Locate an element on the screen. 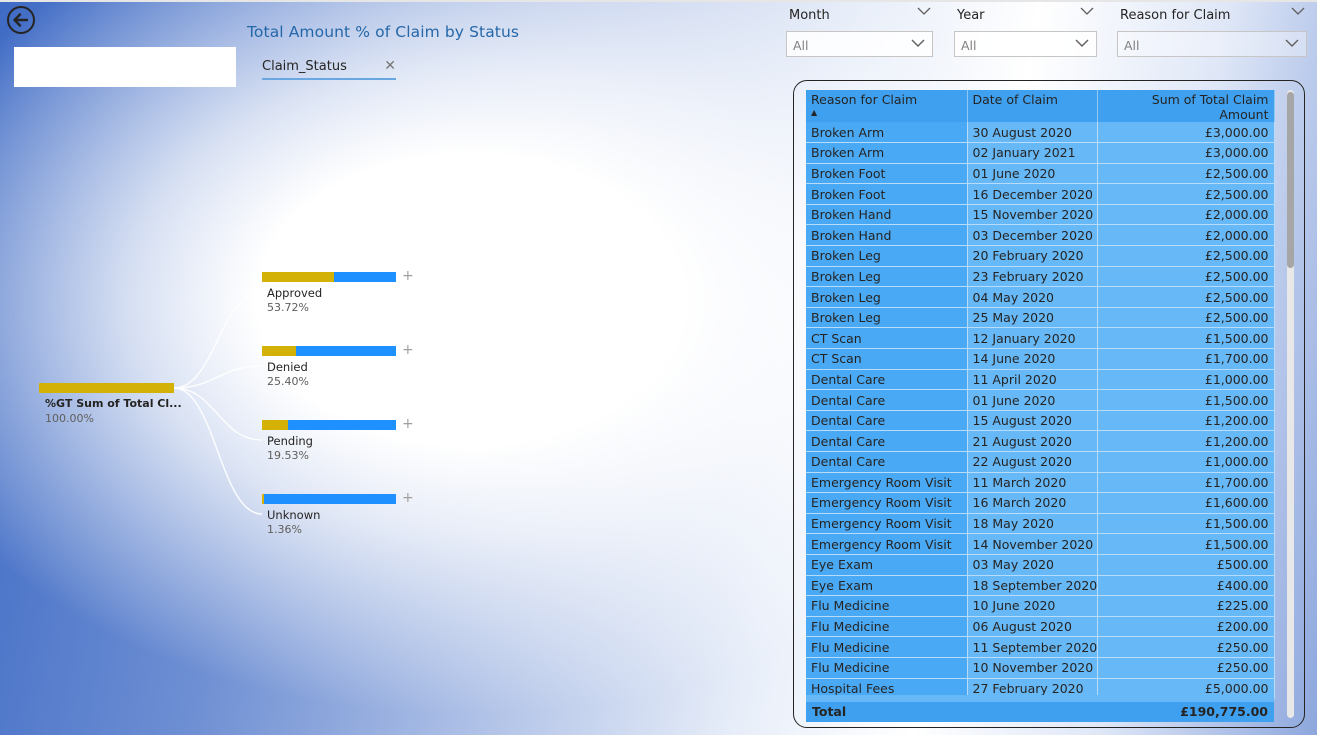 Image resolution: width=1317 pixels, height=735 pixels. table-row: Broken Leg 20 February 2020 £2,500.00 is located at coordinates (1040, 256).